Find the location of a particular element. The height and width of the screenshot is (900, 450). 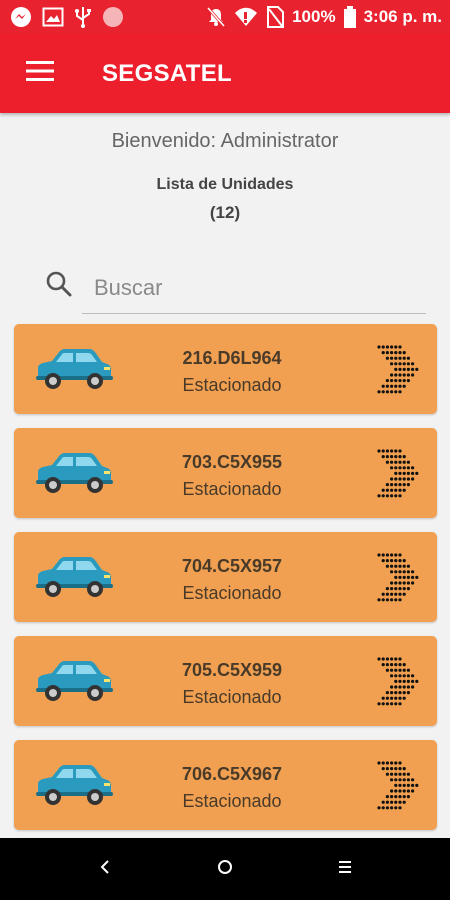

unit-card: 705.C5X959 Estacionado is located at coordinates (225, 681).